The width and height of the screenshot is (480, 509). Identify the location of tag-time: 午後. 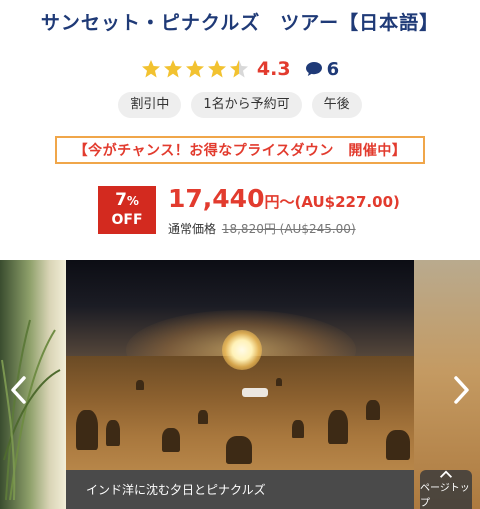
(336, 105).